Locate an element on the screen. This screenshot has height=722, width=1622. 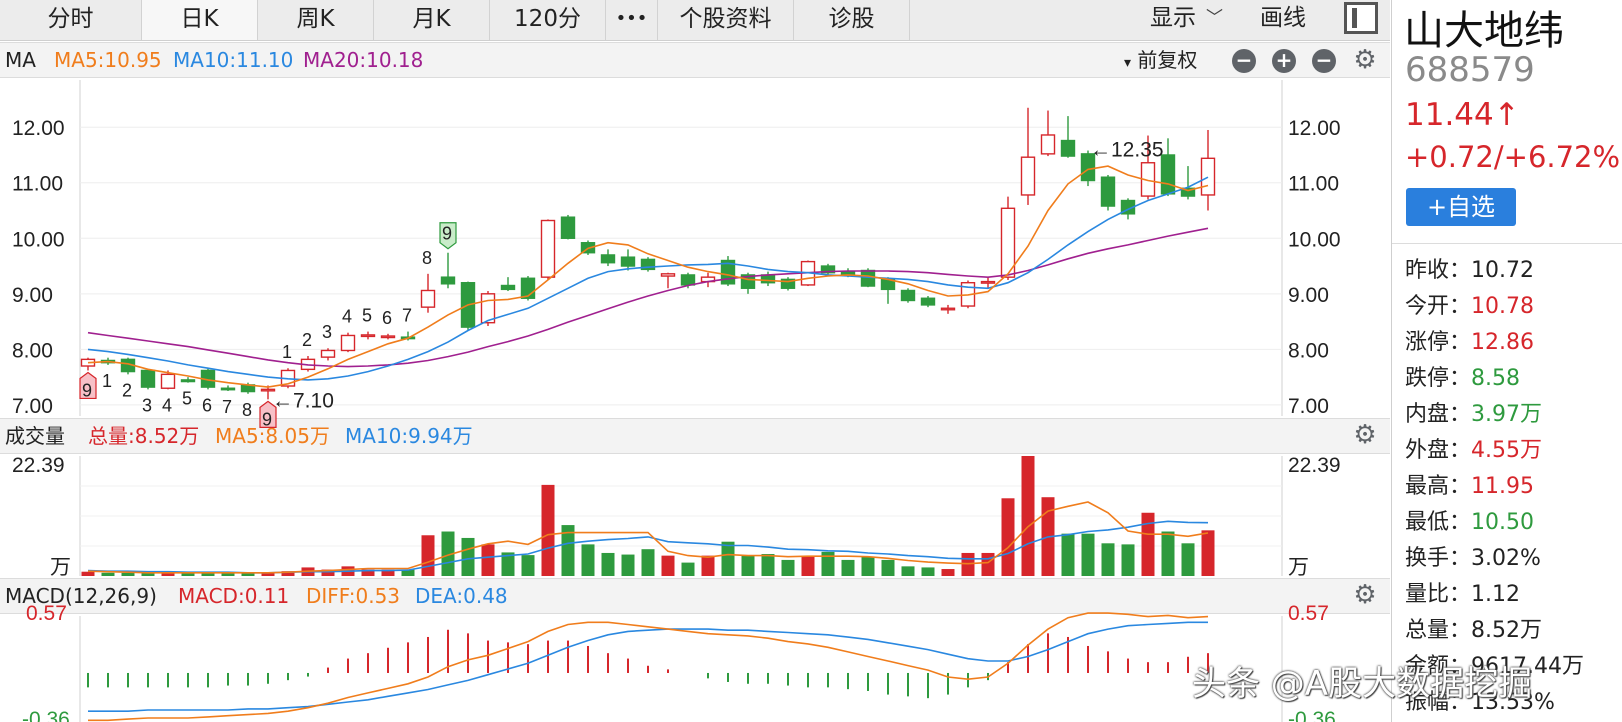
stat-value: 3.02% is located at coordinates (1506, 558).